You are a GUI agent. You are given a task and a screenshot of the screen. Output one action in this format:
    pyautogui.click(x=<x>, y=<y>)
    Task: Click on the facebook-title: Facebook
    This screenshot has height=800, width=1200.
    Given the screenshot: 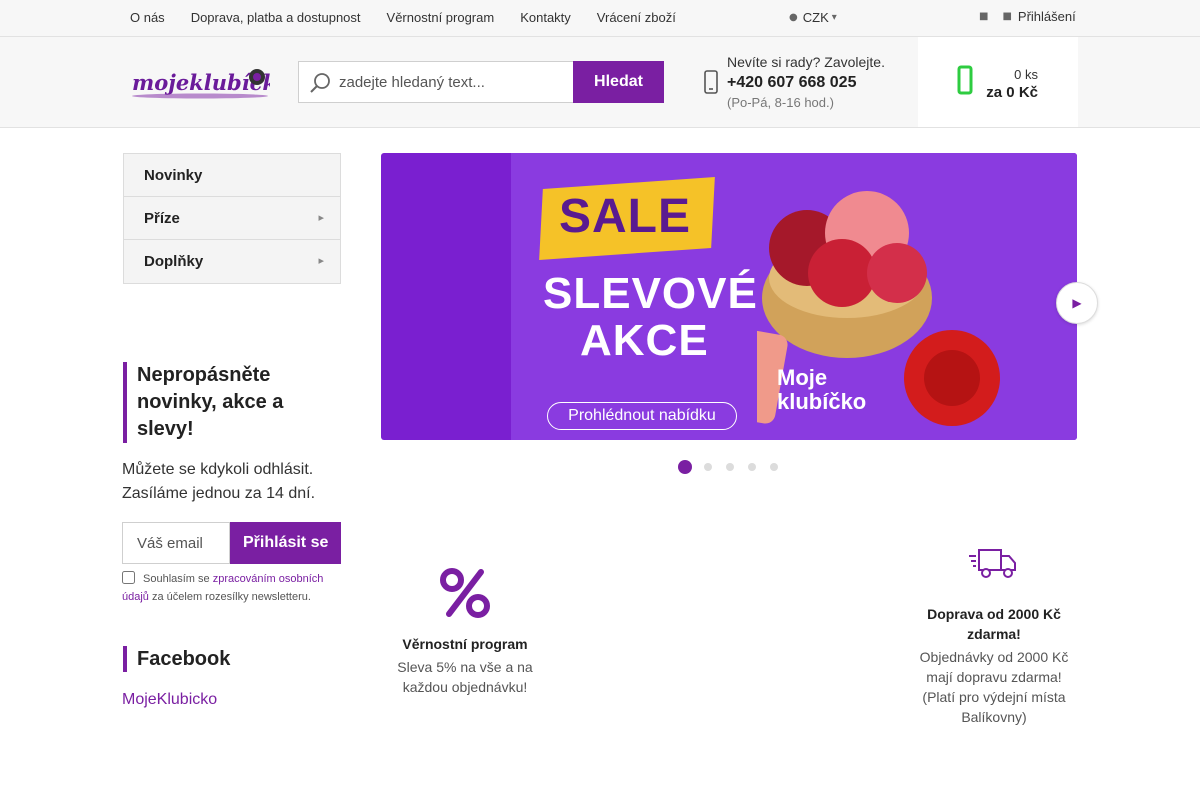 What is the action you would take?
    pyautogui.click(x=232, y=659)
    